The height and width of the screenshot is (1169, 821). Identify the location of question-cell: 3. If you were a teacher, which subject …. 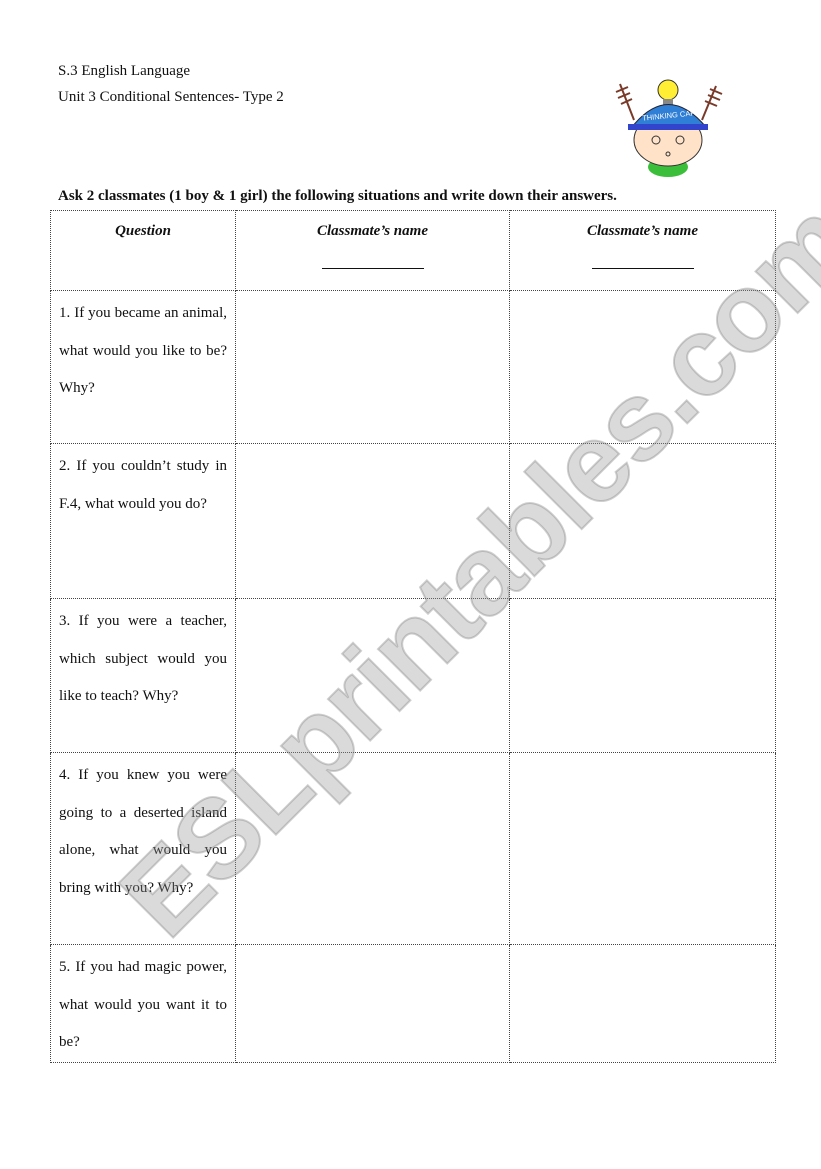
(143, 675).